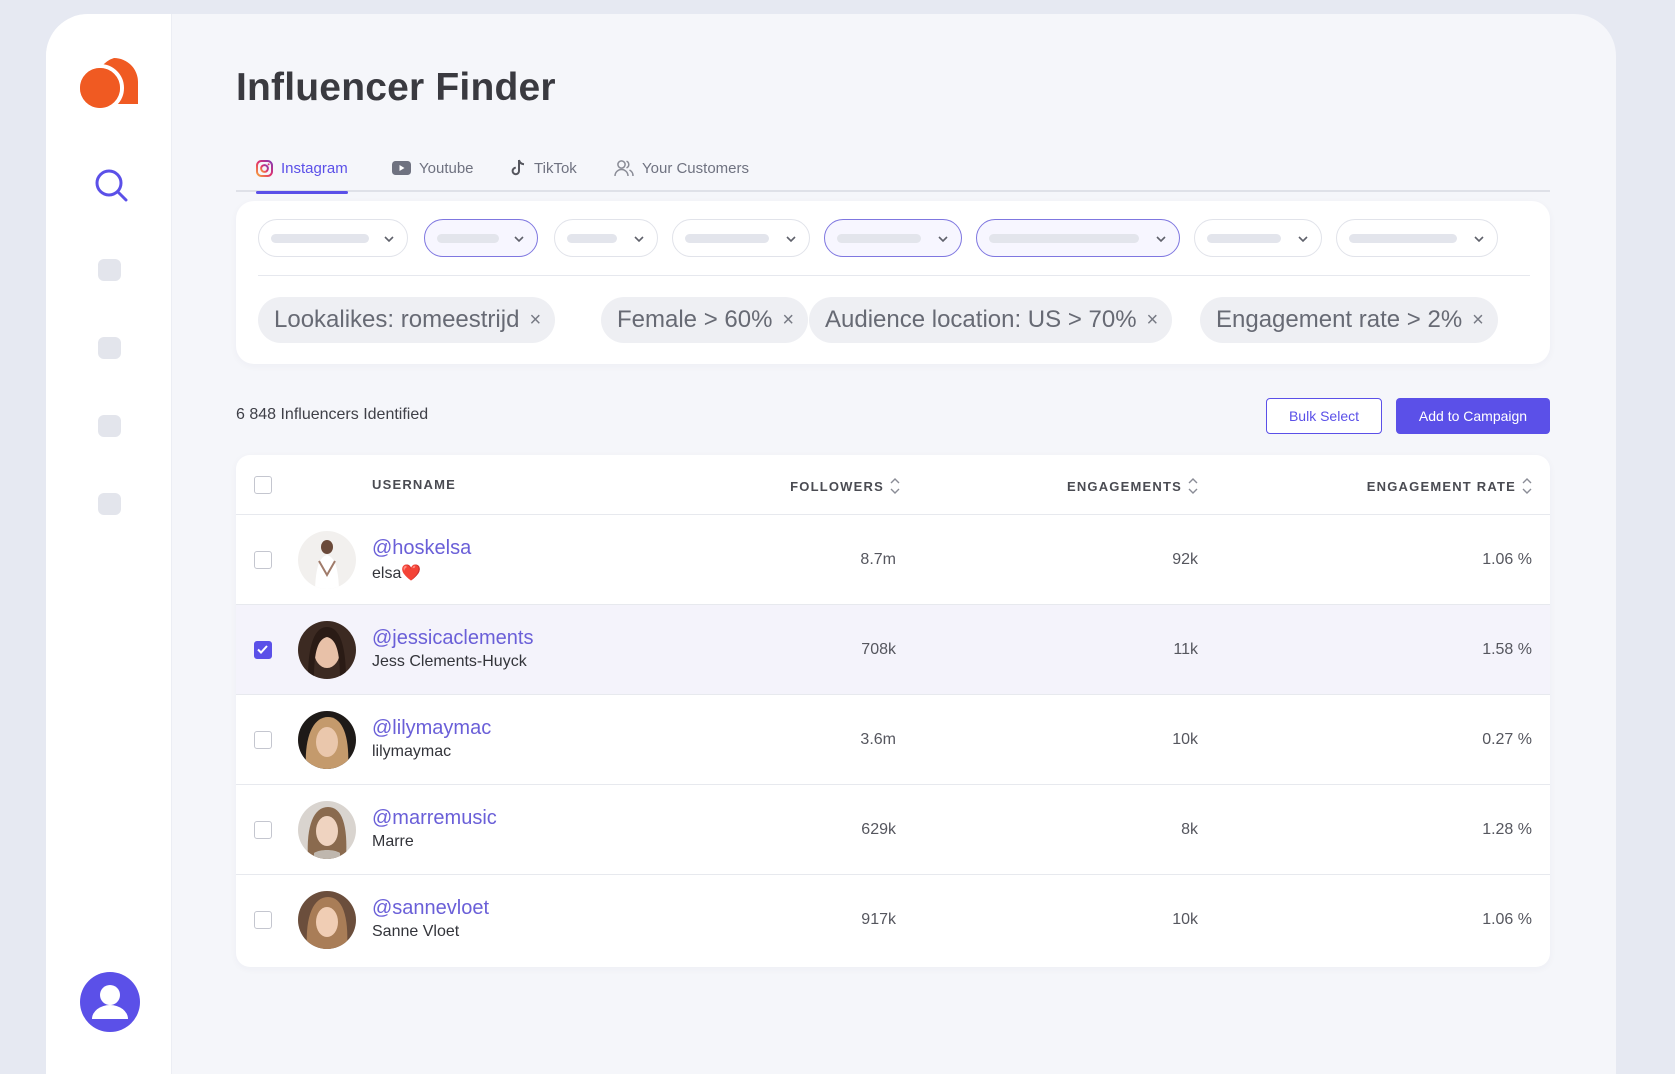 This screenshot has width=1675, height=1074. I want to click on filter-chip-engagement: Engagement rate > 2% ×, so click(1349, 320).